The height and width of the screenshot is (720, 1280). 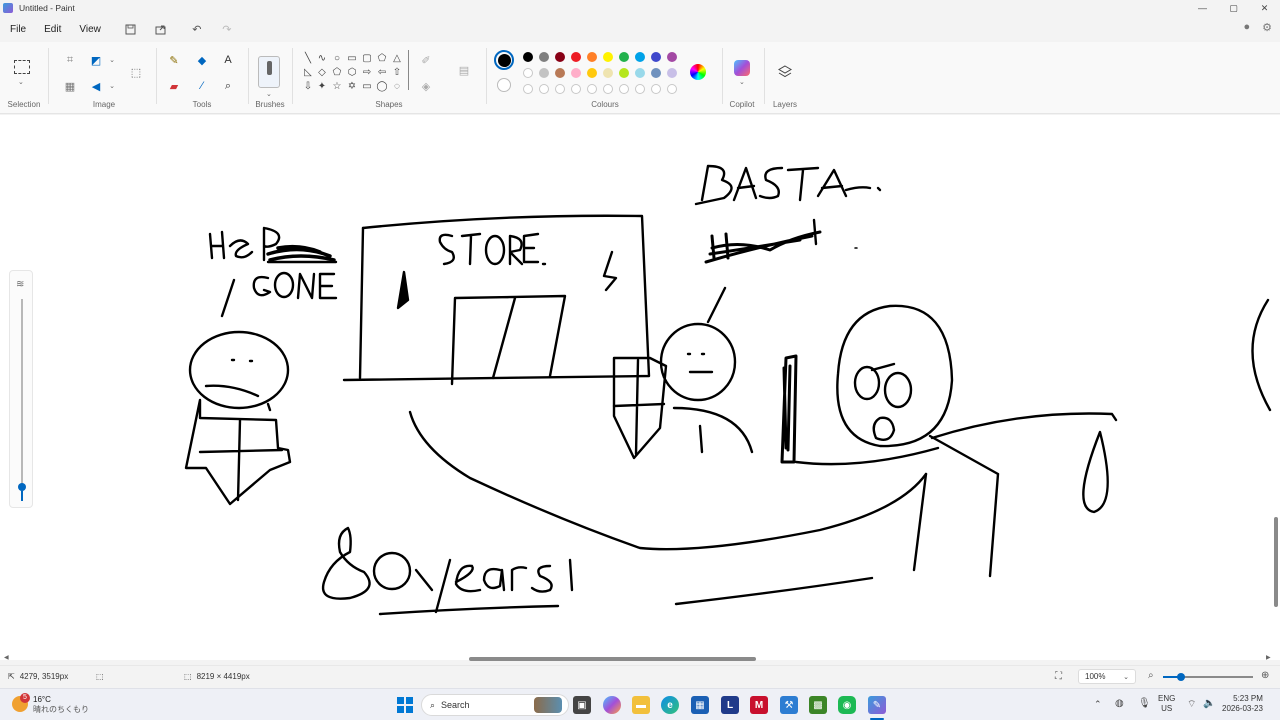 I want to click on microphone-icon: 🎙, so click(x=1144, y=703).